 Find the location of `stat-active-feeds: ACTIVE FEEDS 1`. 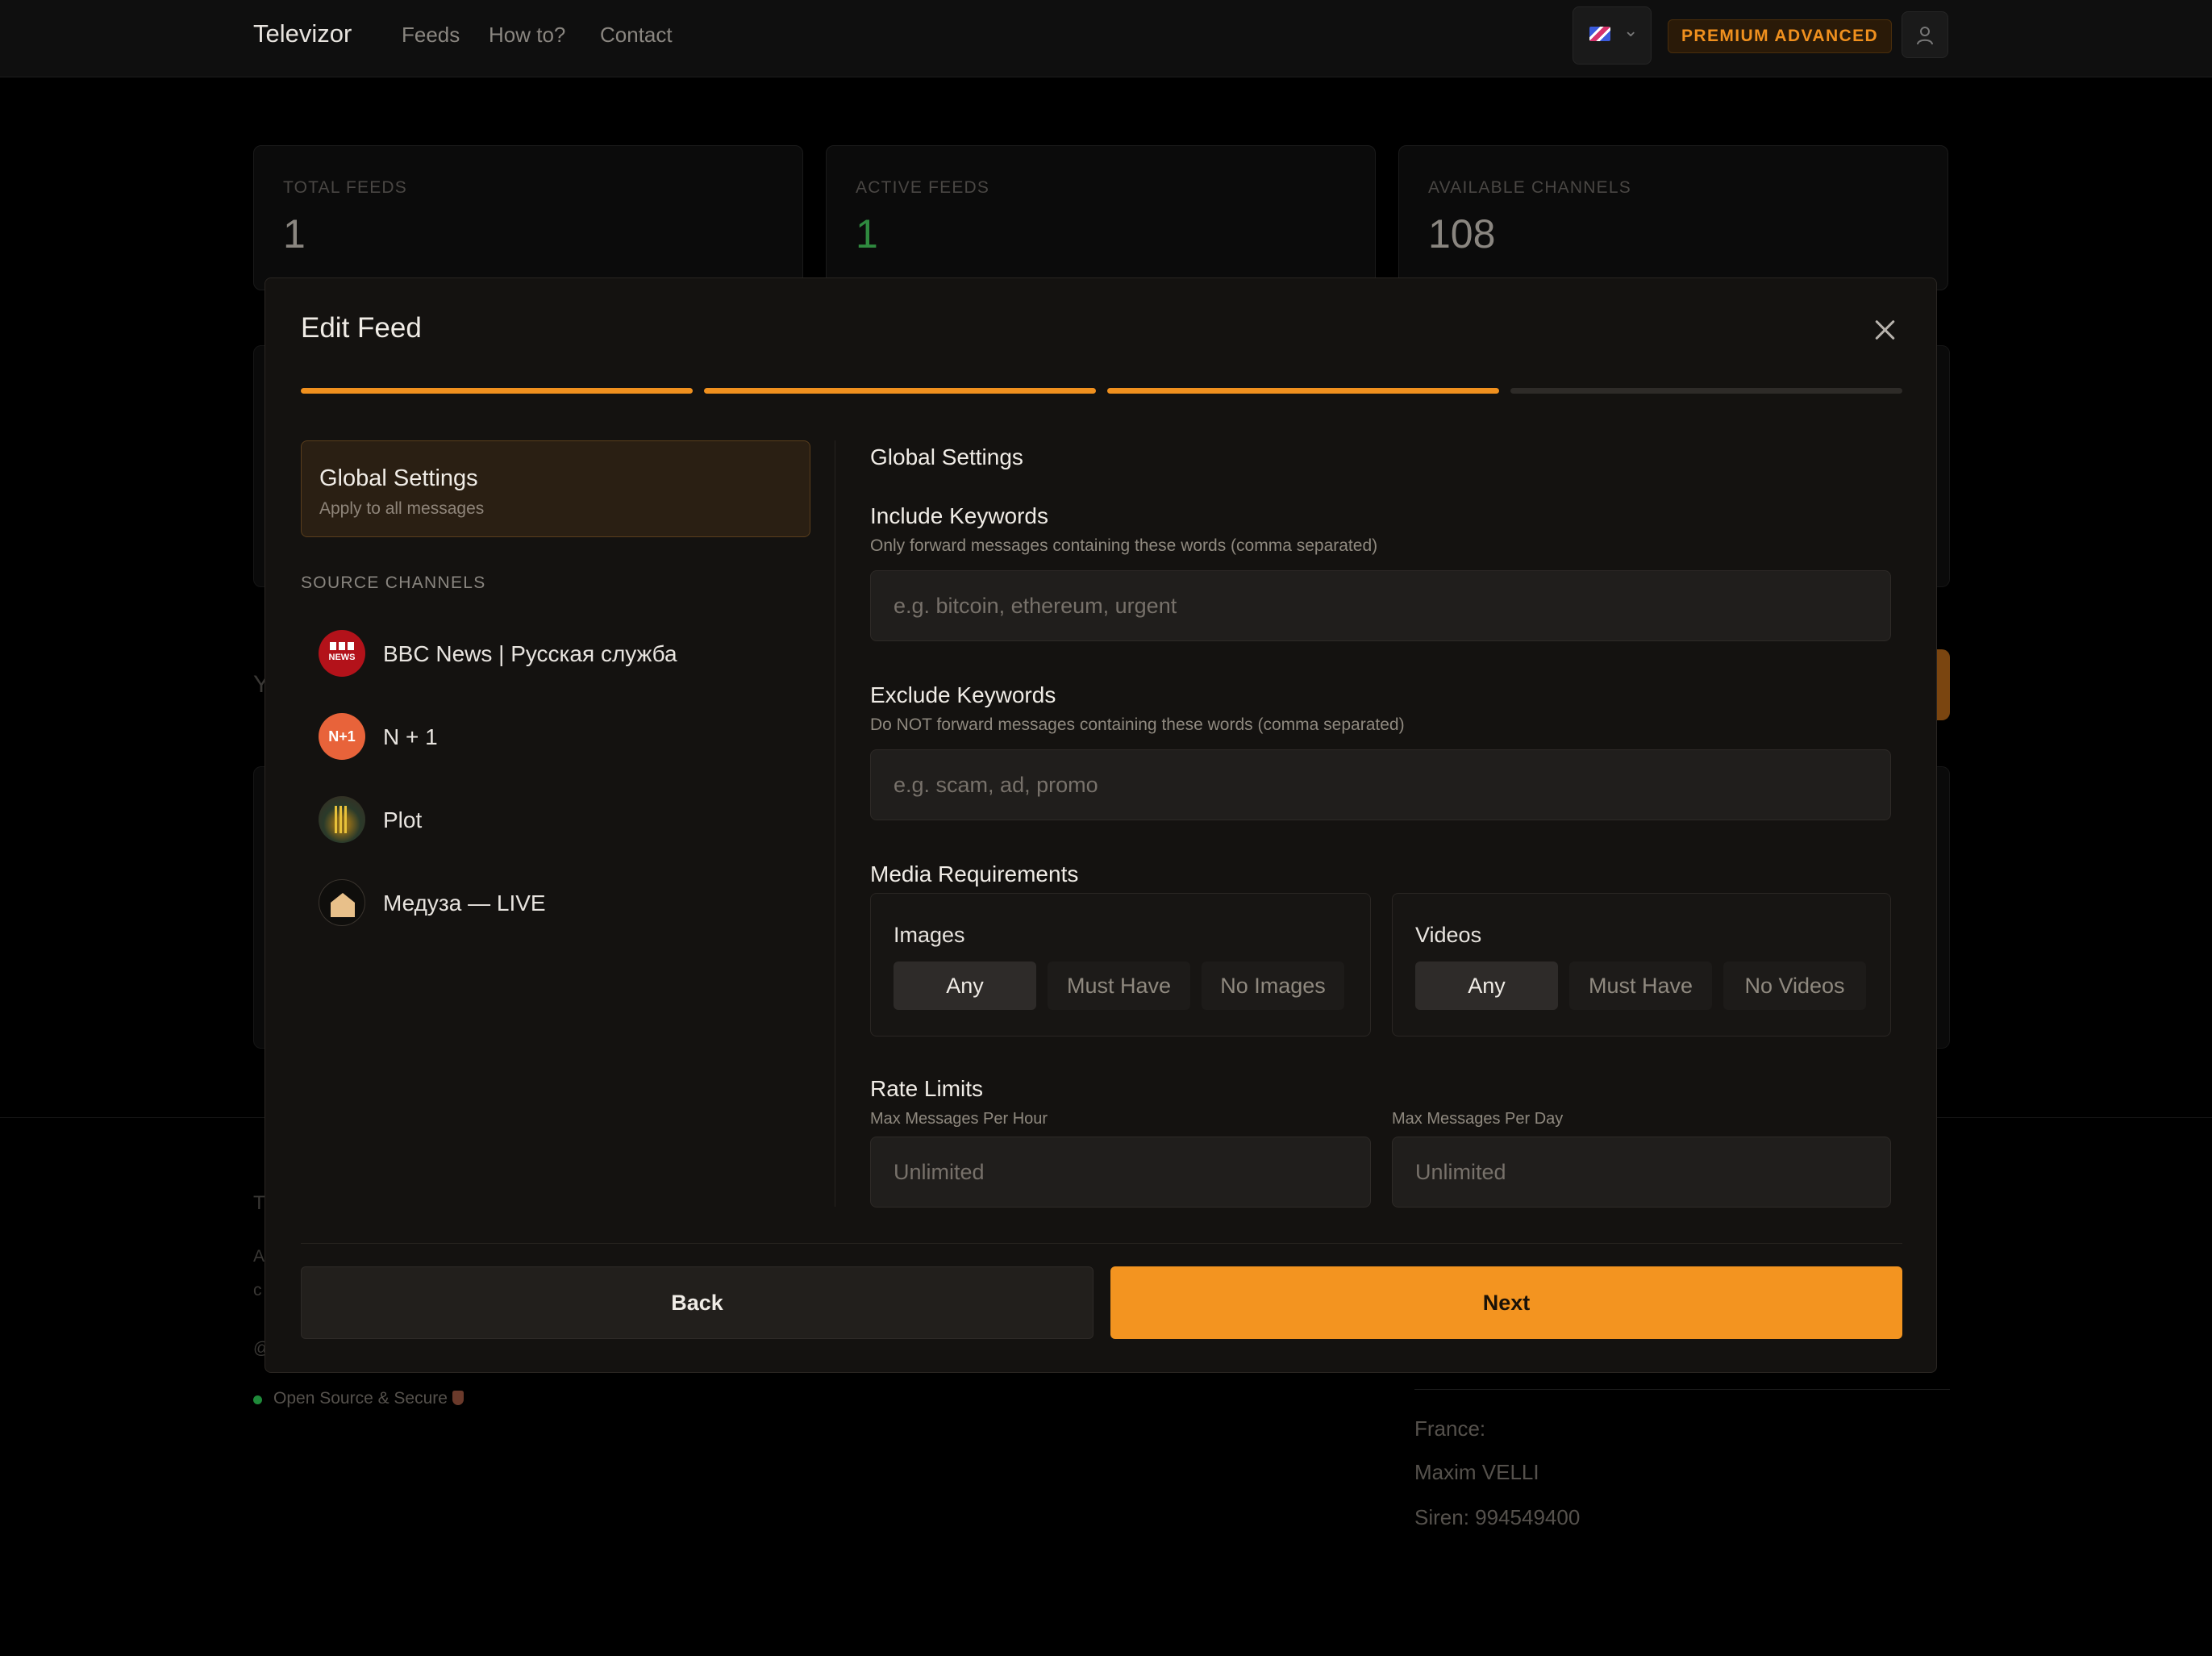

stat-active-feeds: ACTIVE FEEDS 1 is located at coordinates (1101, 218).